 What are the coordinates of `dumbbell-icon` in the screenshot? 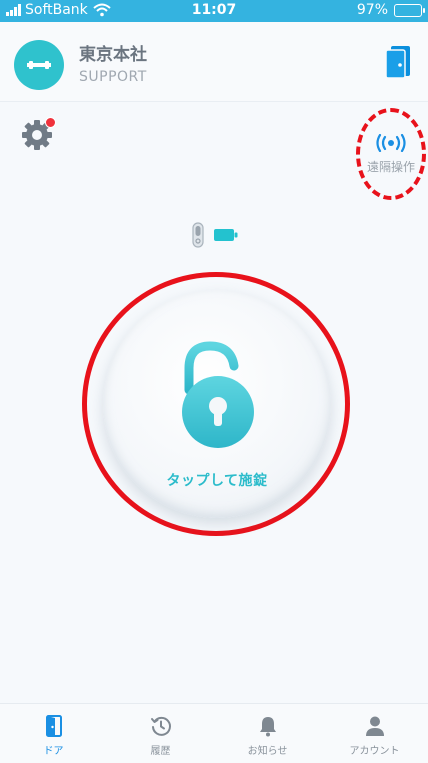 It's located at (39, 65).